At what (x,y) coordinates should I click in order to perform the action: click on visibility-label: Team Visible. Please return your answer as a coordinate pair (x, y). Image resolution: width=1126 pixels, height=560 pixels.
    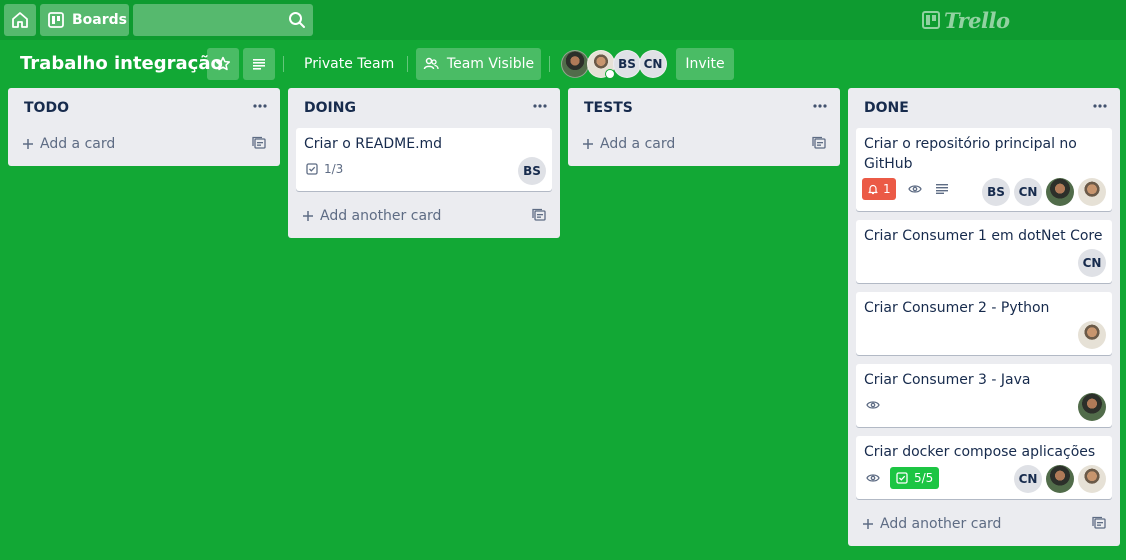
    Looking at the image, I should click on (490, 64).